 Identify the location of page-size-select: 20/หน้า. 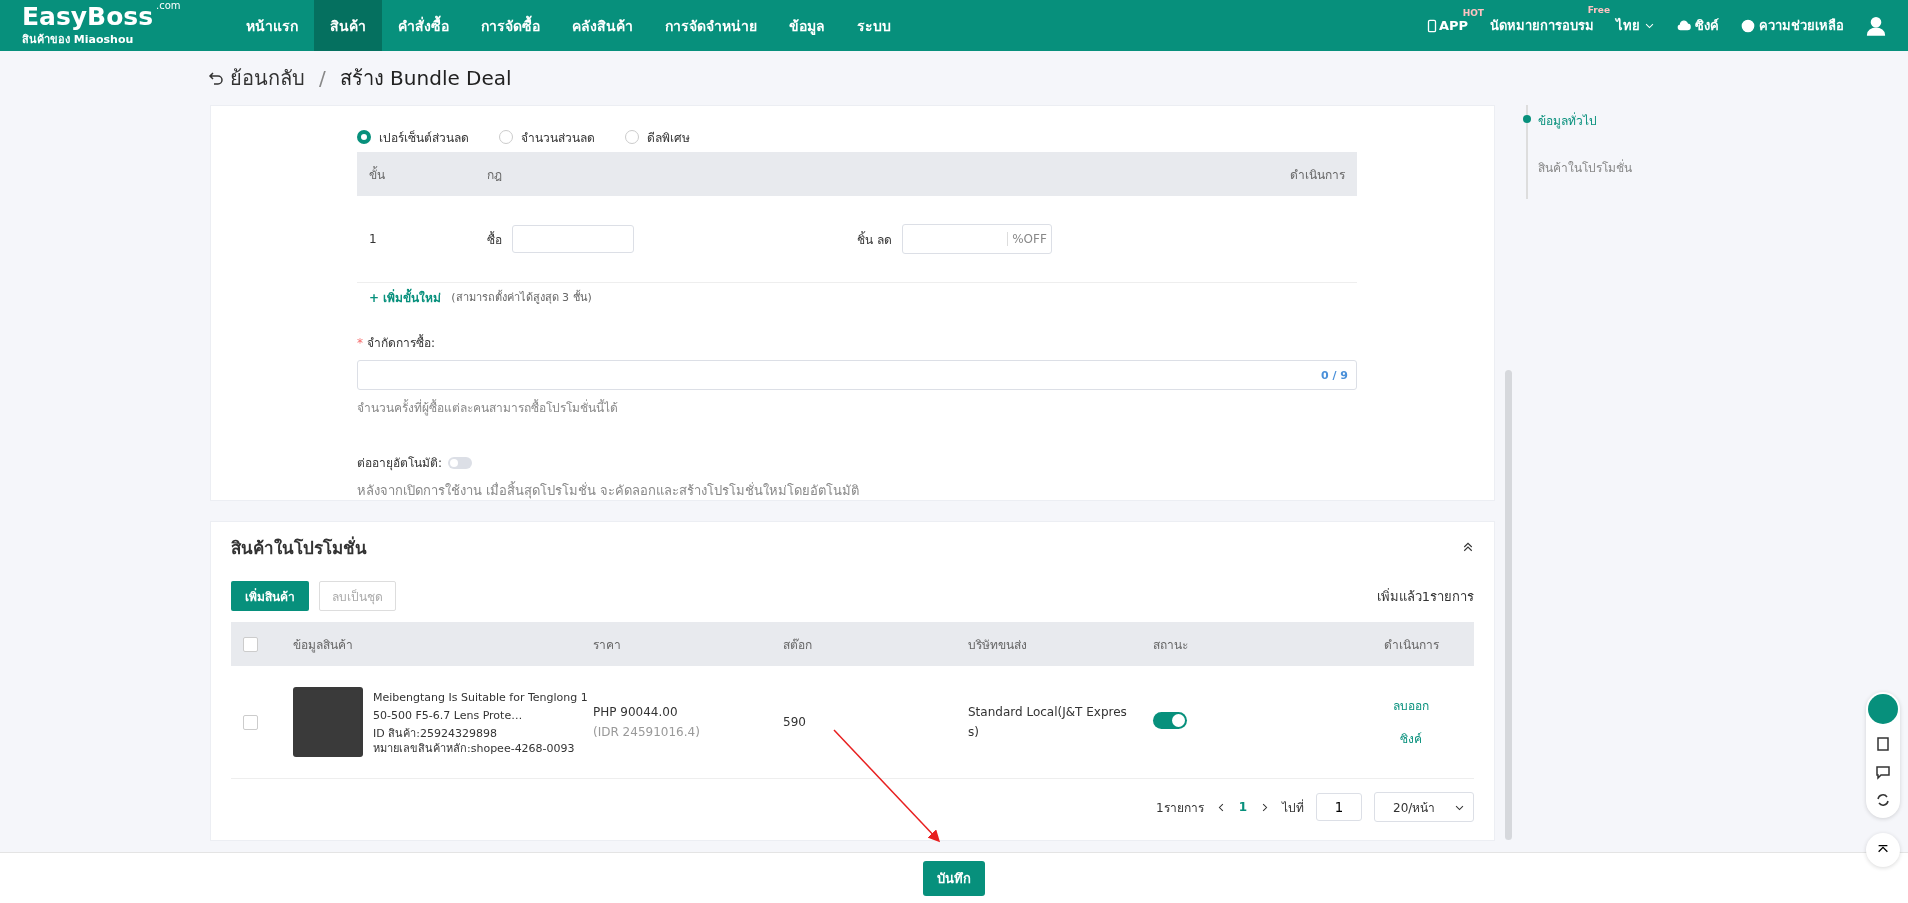
(1424, 807).